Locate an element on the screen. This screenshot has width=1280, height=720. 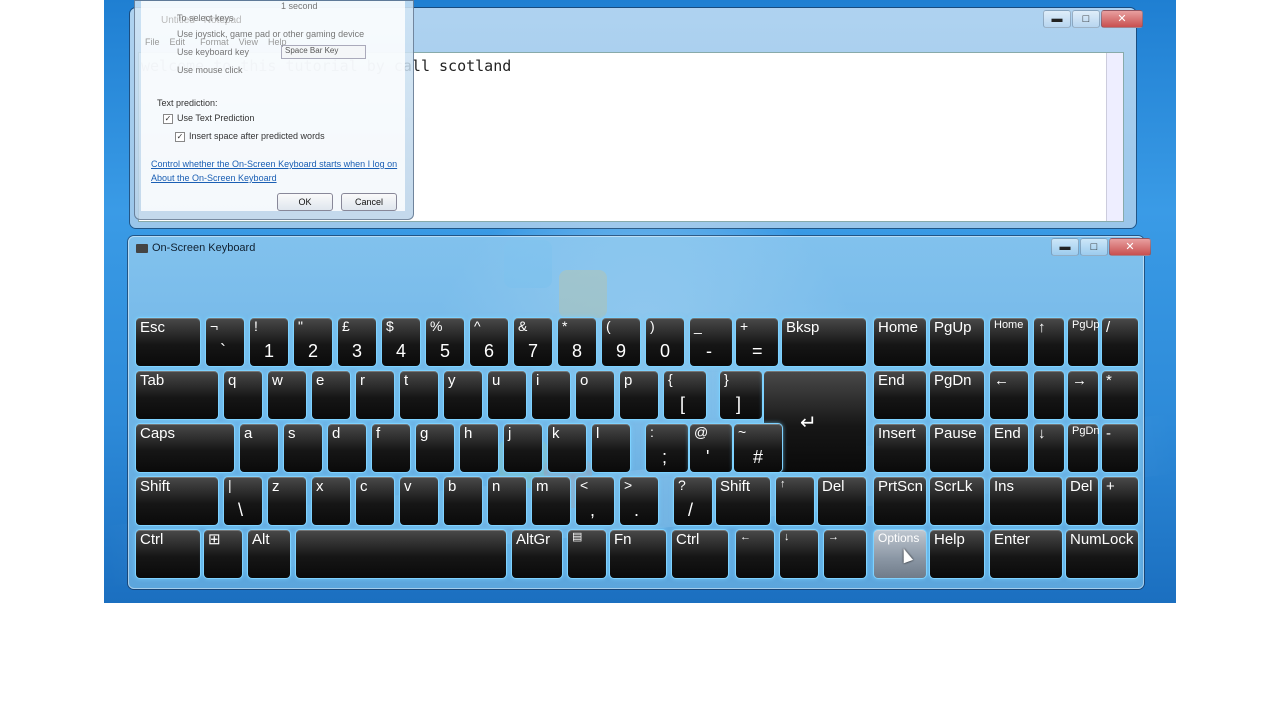
notepad-maximize-button: □ is located at coordinates (1086, 19).